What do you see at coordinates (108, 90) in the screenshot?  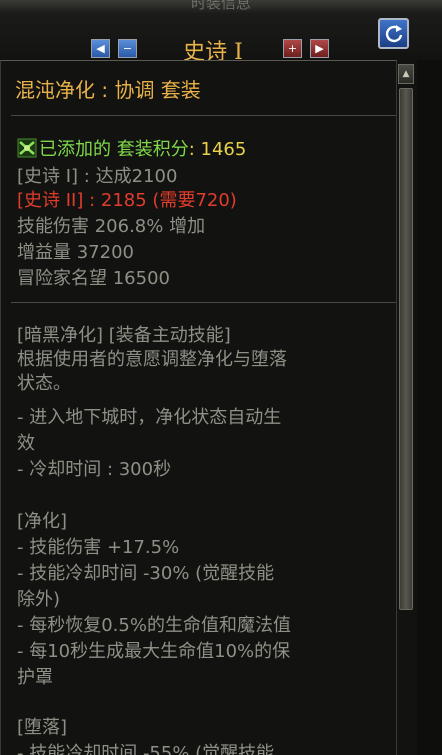 I see `set-name: 混沌净化 : 协调 套装` at bounding box center [108, 90].